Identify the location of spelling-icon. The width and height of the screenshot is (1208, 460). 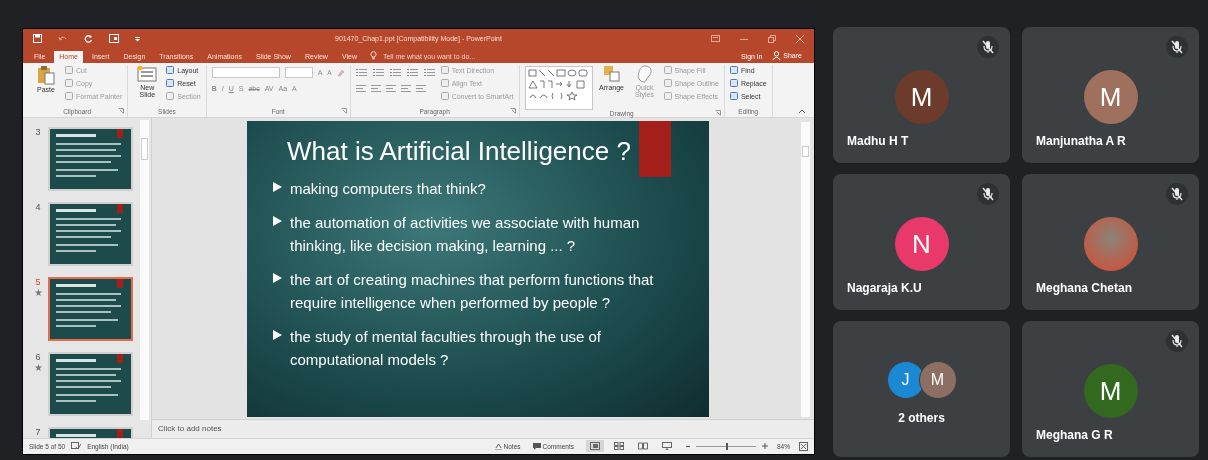
(76, 446).